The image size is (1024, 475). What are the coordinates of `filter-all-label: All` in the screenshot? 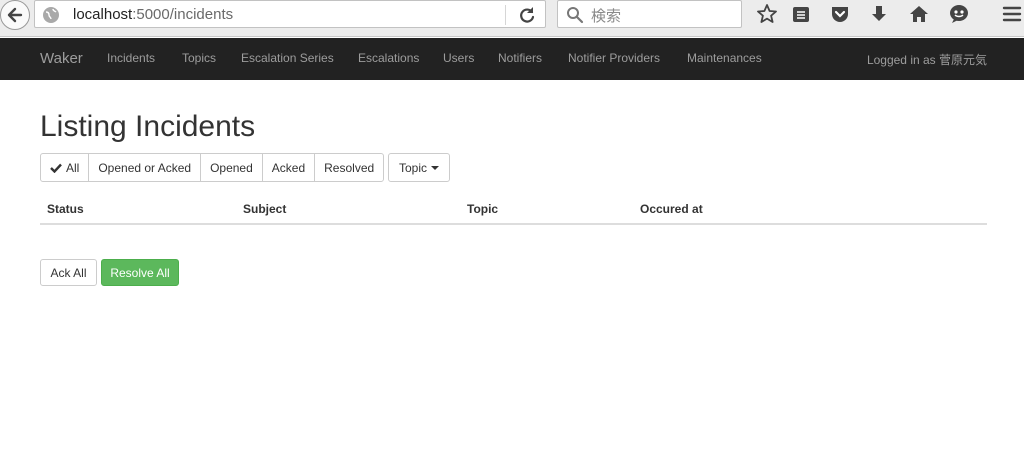 It's located at (73, 167).